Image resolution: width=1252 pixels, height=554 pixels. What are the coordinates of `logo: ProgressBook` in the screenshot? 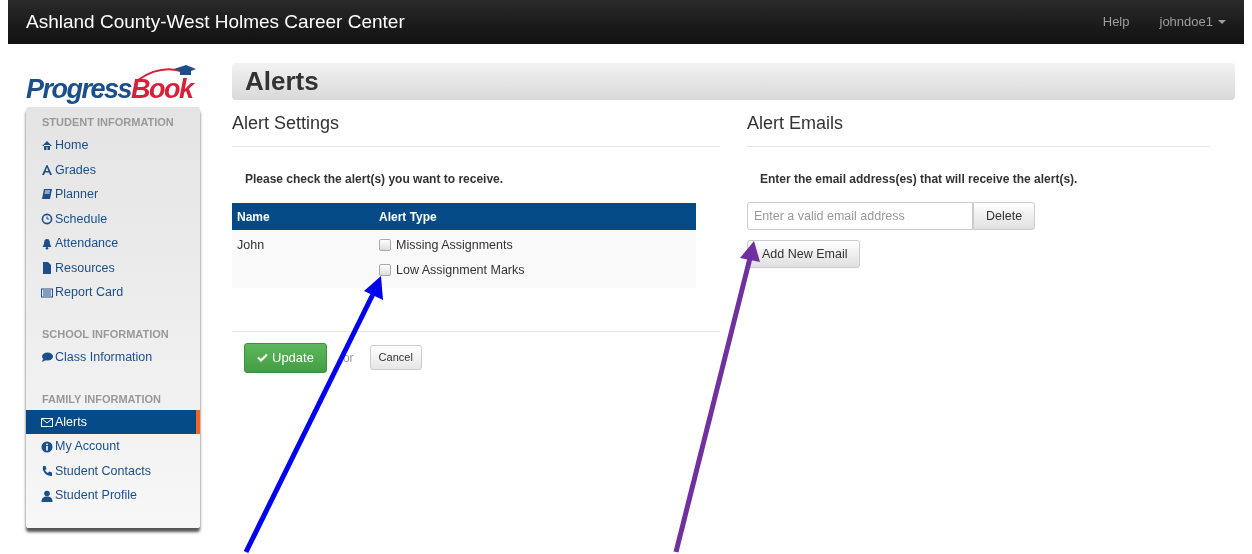 It's located at (111, 83).